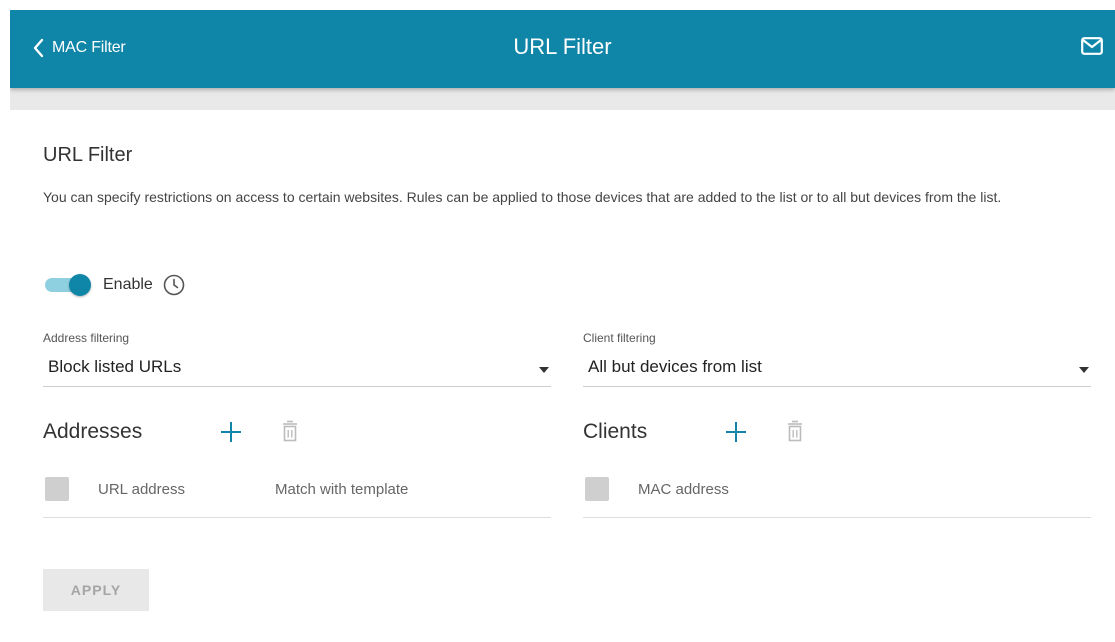 The image size is (1115, 642). Describe the element at coordinates (675, 366) in the screenshot. I see `client-filtering-value: All but devices from list` at that location.